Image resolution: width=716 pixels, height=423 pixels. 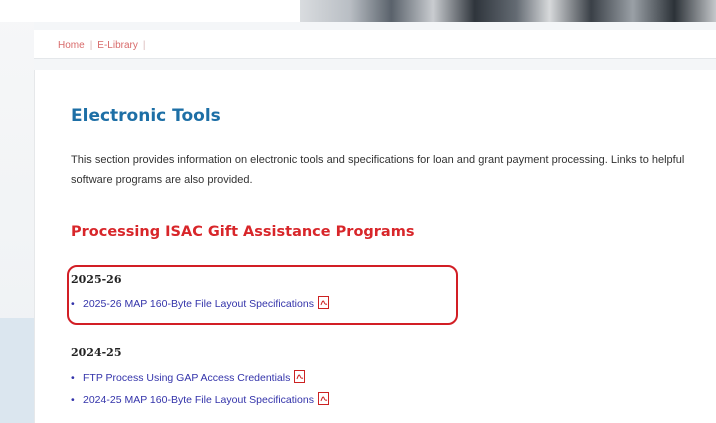 What do you see at coordinates (146, 116) in the screenshot?
I see `page-title: Electronic Tools` at bounding box center [146, 116].